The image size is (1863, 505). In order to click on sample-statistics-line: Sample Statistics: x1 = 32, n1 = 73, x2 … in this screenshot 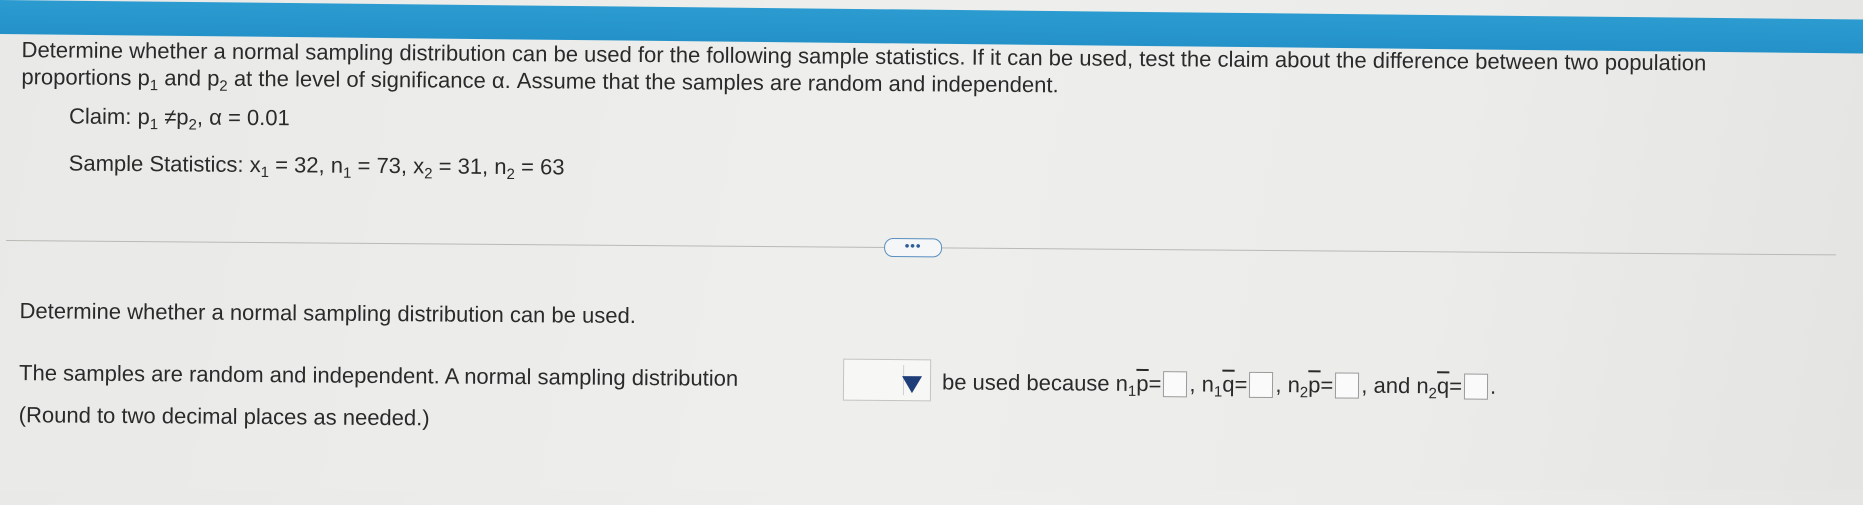, I will do `click(316, 167)`.